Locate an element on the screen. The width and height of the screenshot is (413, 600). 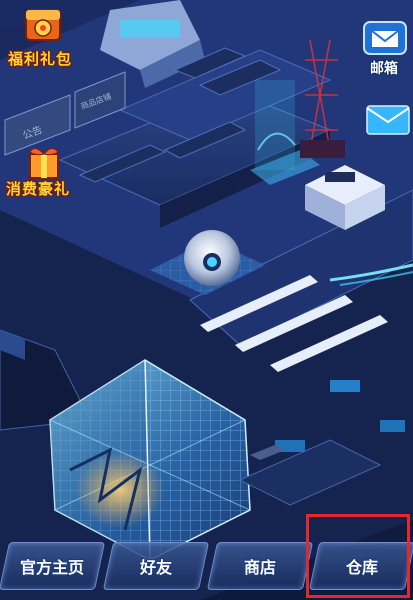
mailbox-label: 邮箱 is located at coordinates (384, 69).